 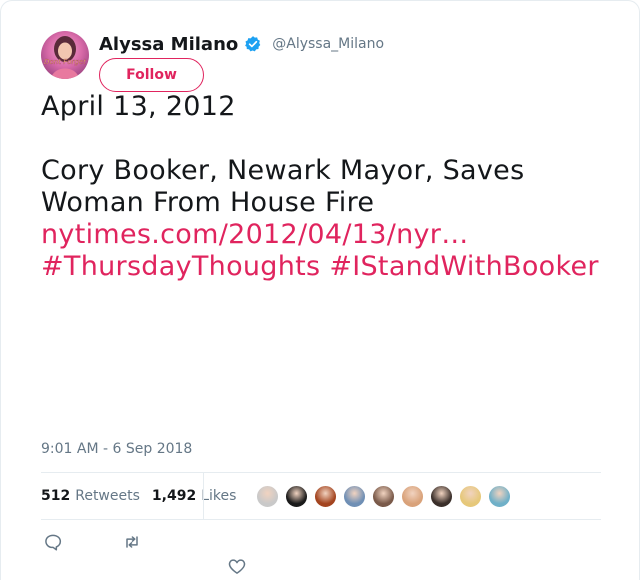 I want to click on like-icon, so click(x=237, y=566).